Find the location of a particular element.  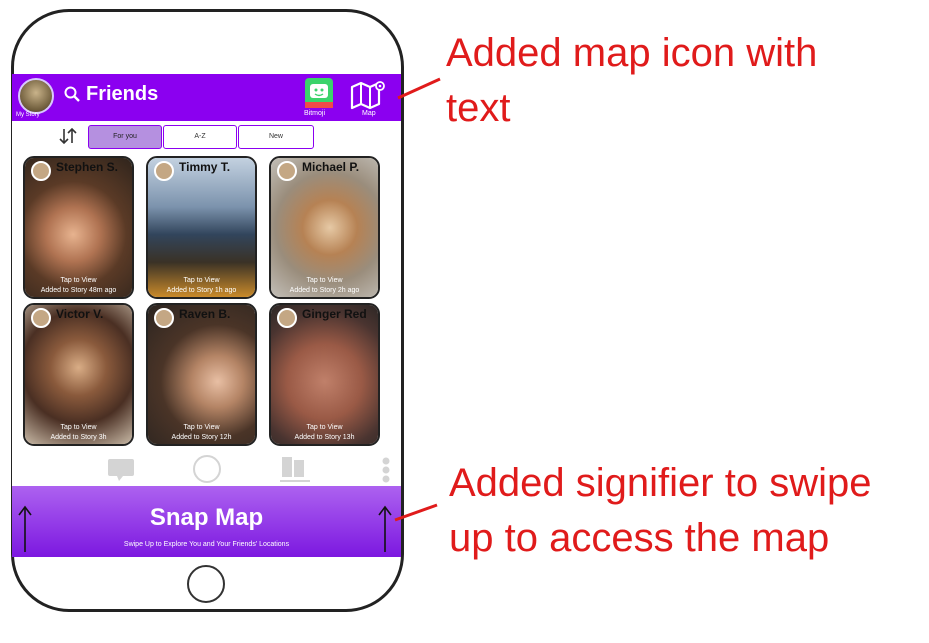

page-title: Friends is located at coordinates (122, 94).